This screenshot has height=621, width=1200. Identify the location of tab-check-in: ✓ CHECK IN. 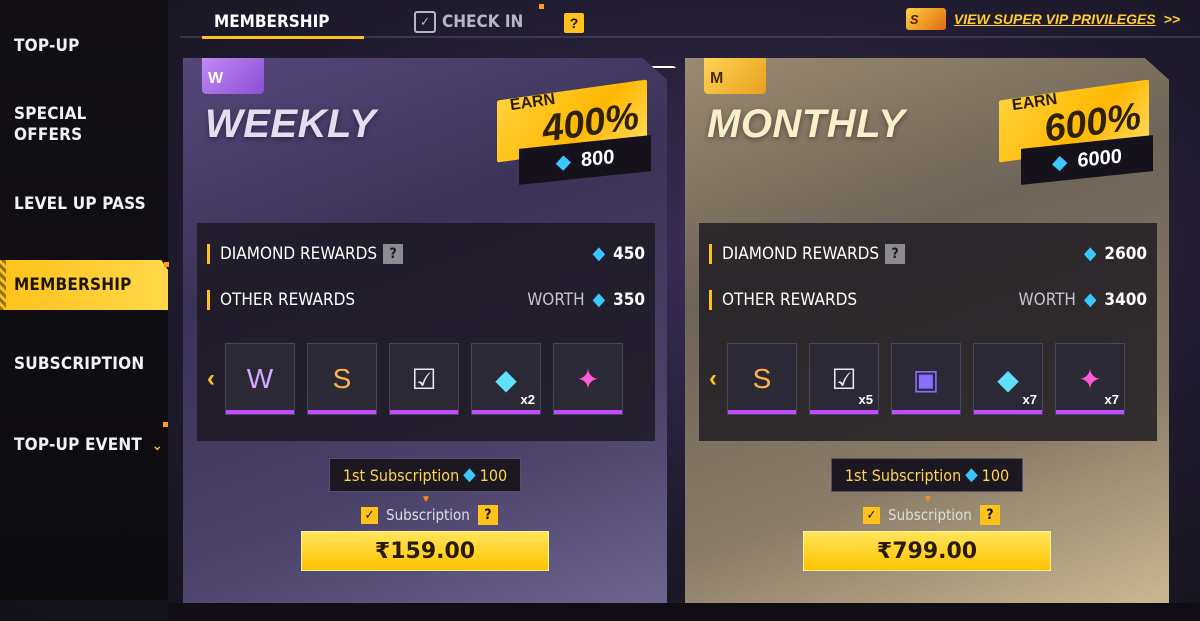
(468, 22).